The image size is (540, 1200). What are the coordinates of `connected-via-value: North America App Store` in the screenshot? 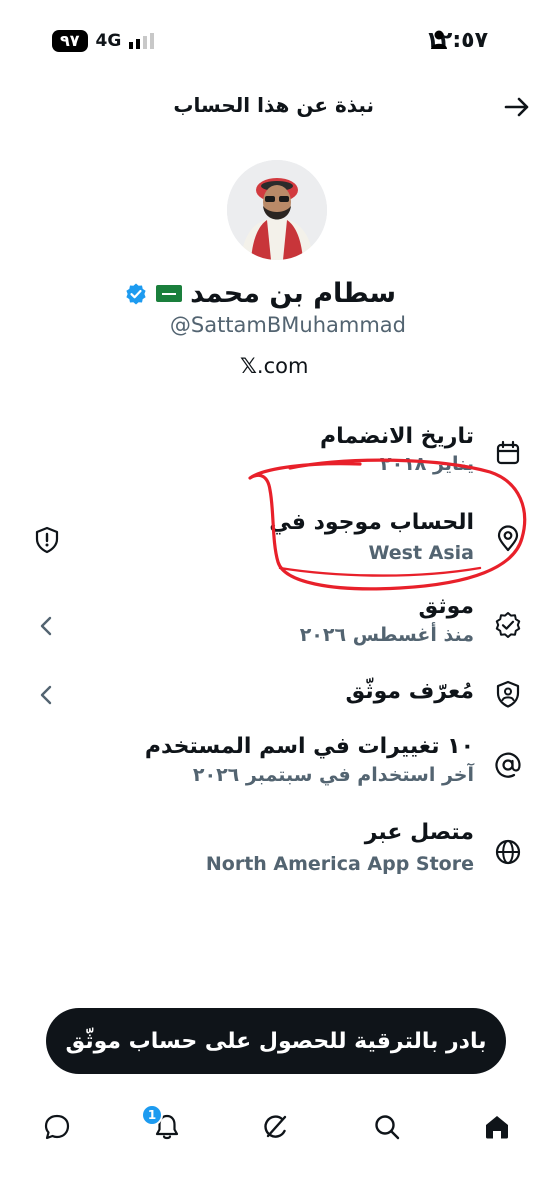 It's located at (339, 864).